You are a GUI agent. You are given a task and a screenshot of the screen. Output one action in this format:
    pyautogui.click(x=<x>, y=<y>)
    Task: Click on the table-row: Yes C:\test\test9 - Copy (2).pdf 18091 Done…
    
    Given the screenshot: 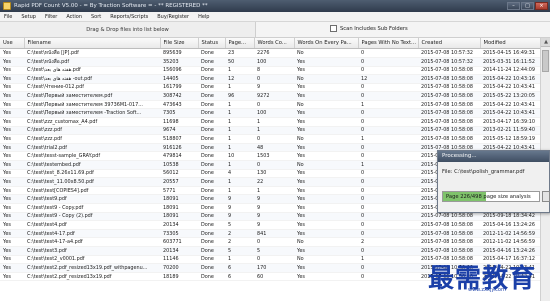 What is the action you would take?
    pyautogui.click(x=270, y=217)
    